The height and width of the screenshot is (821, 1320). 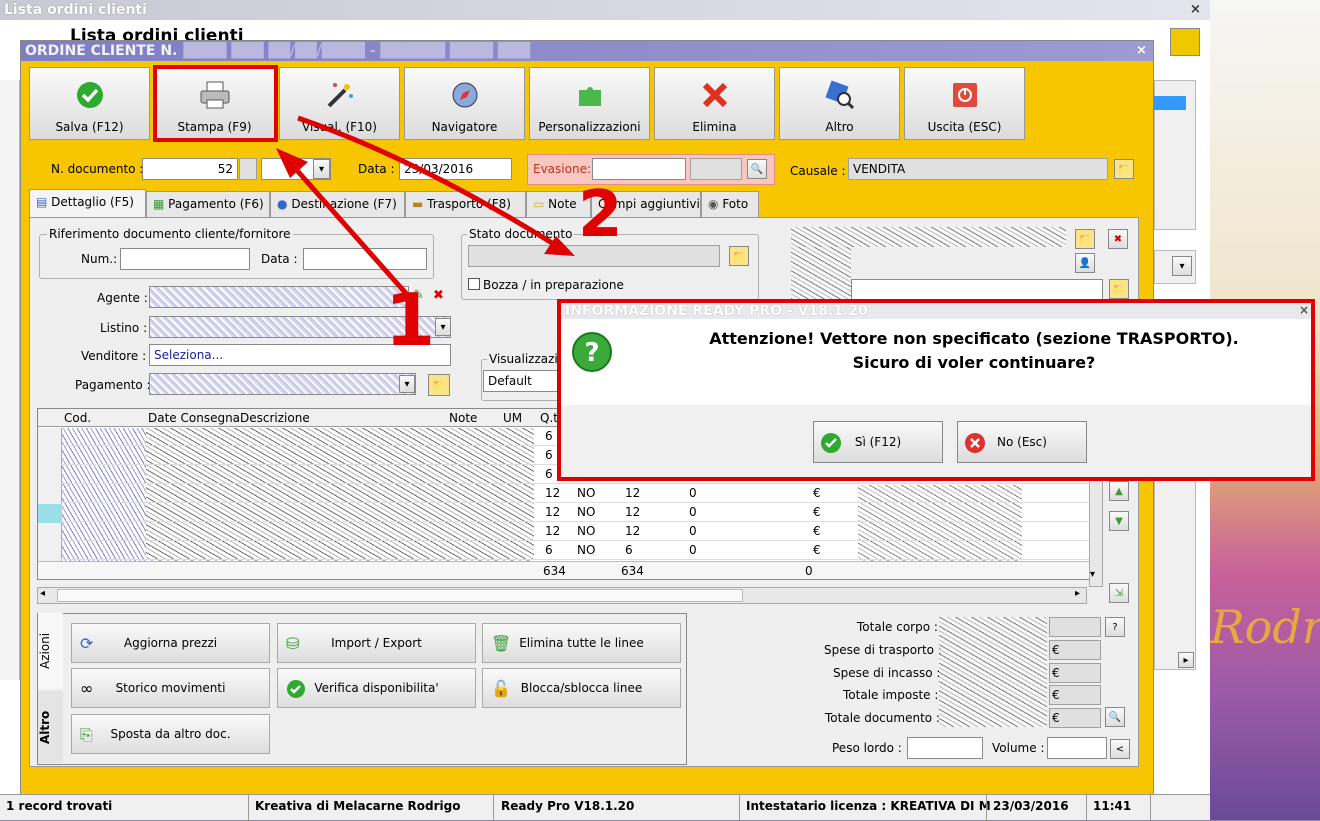 What do you see at coordinates (1022, 442) in the screenshot?
I see `no-button: No (Esc)` at bounding box center [1022, 442].